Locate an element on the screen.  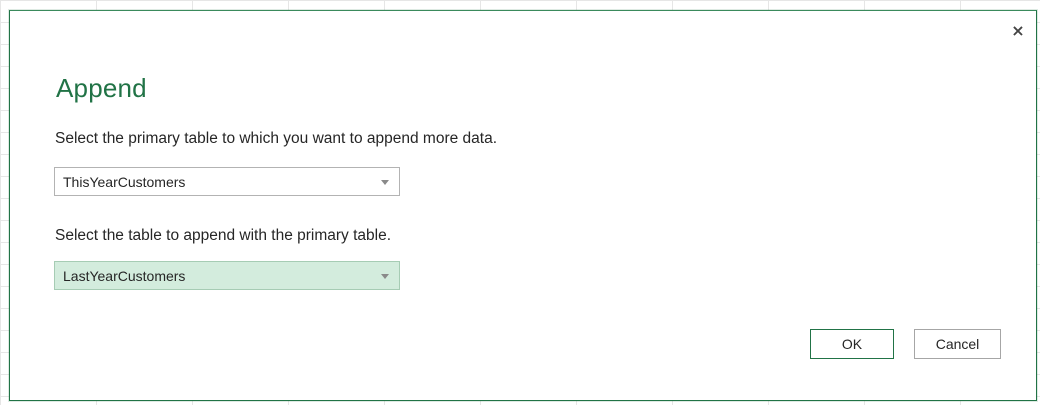
close-icon: × is located at coordinates (1018, 31).